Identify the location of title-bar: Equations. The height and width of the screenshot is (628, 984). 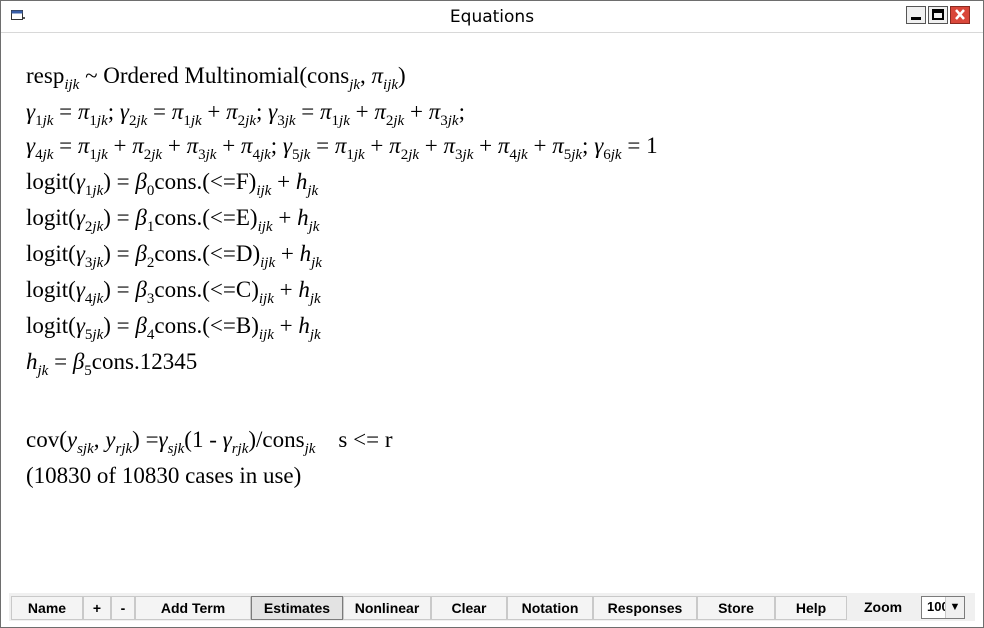
(492, 17).